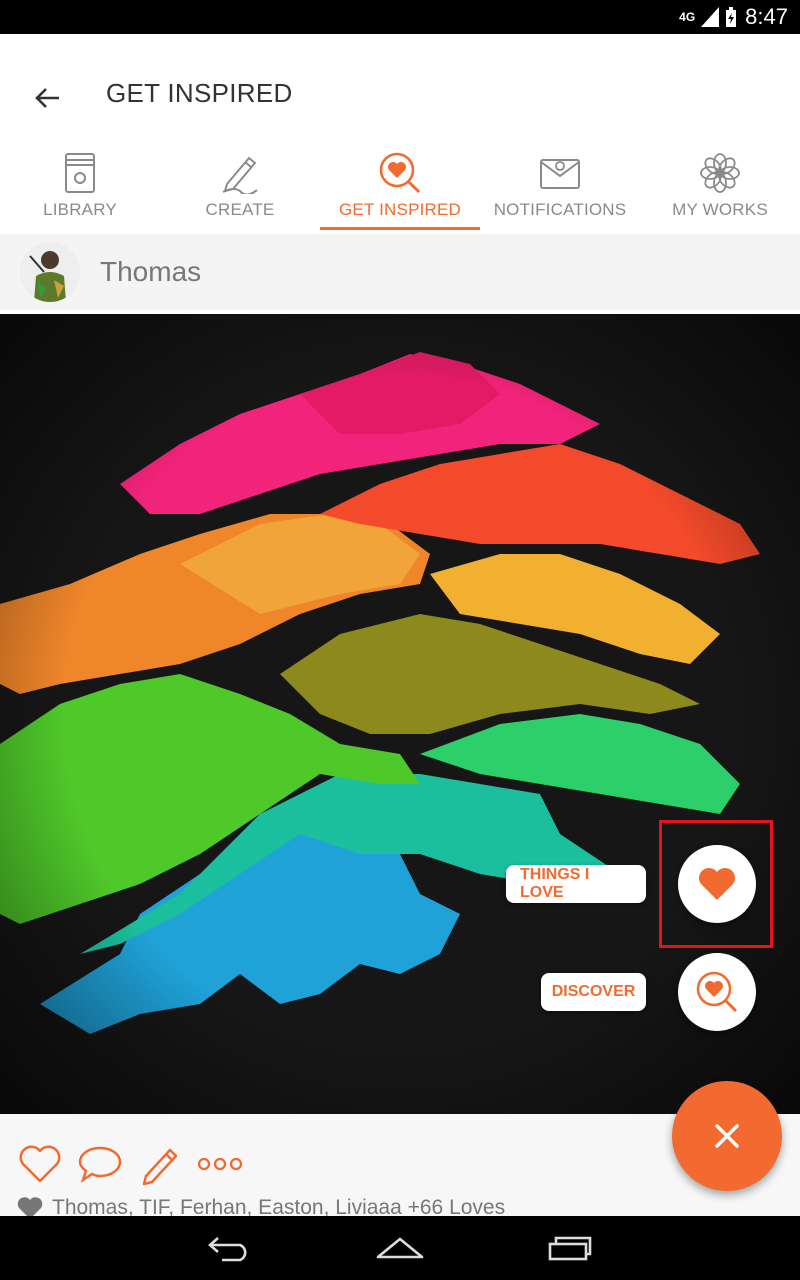 This screenshot has width=800, height=1280. I want to click on things-i-love-label: THINGS I LOVE, so click(576, 884).